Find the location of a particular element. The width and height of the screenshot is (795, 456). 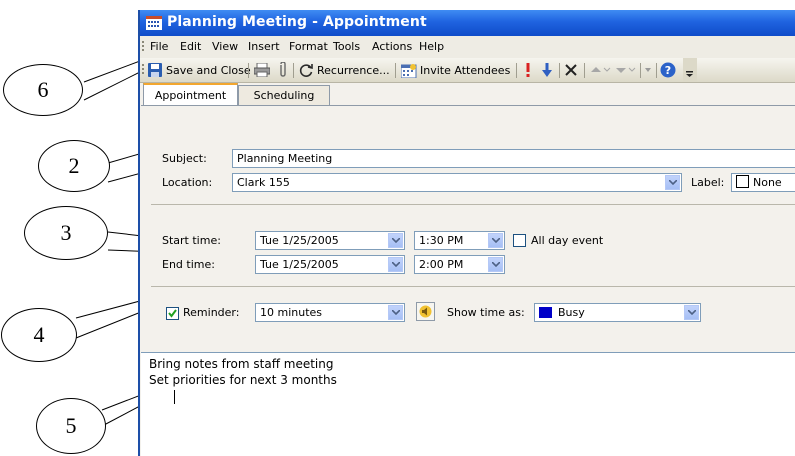

tab-scheduling: Scheduling is located at coordinates (284, 95).